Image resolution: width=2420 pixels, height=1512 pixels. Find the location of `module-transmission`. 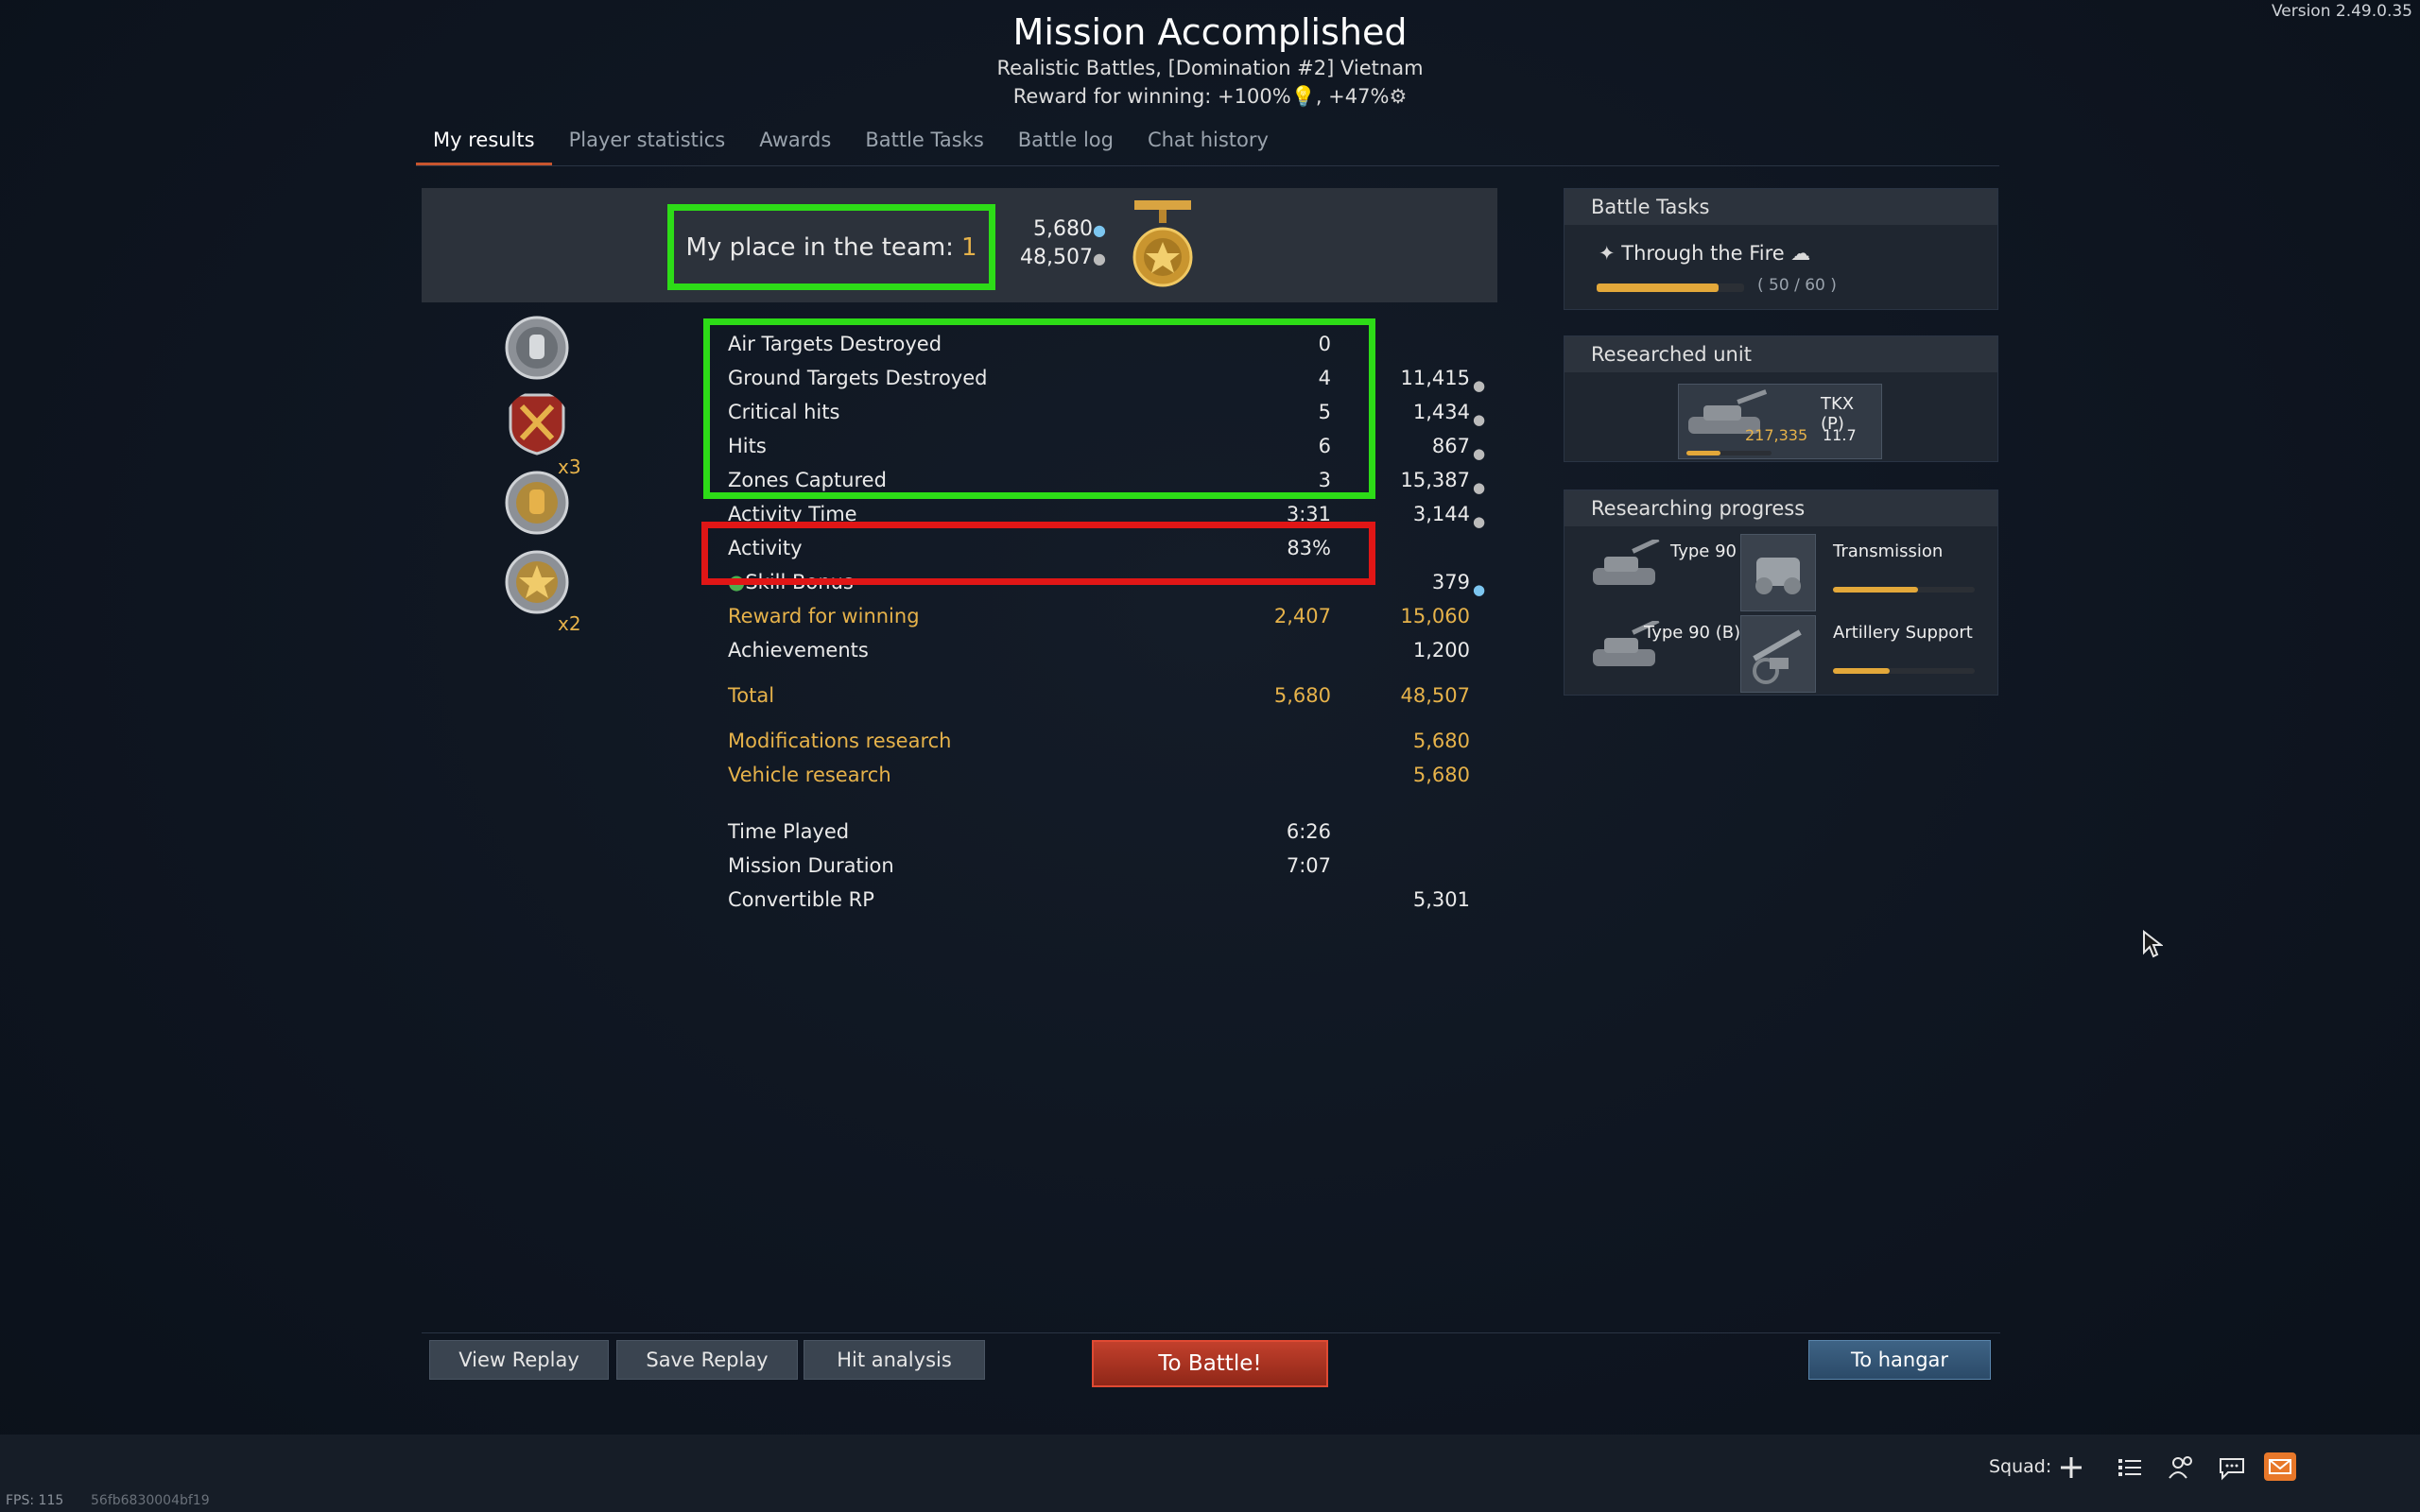

module-transmission is located at coordinates (1778, 572).